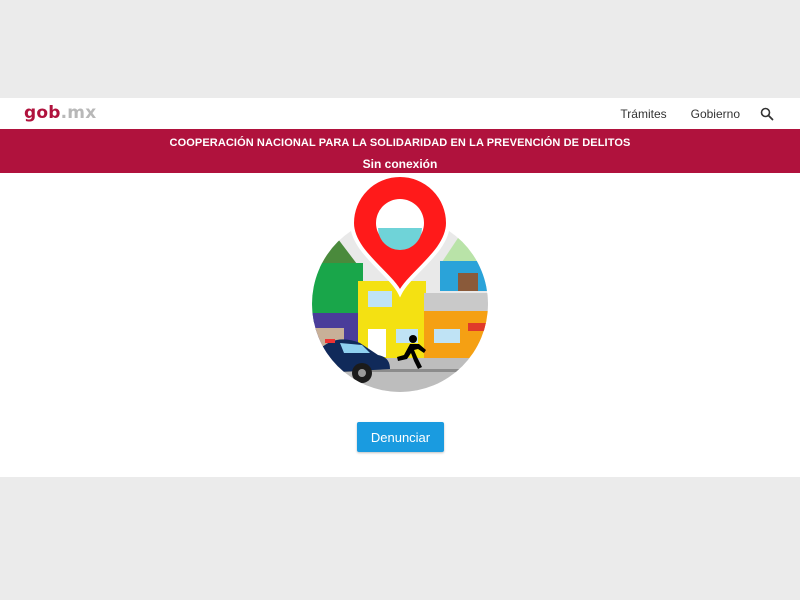 The image size is (800, 600). I want to click on nav-links: Trámites Gobierno, so click(685, 113).